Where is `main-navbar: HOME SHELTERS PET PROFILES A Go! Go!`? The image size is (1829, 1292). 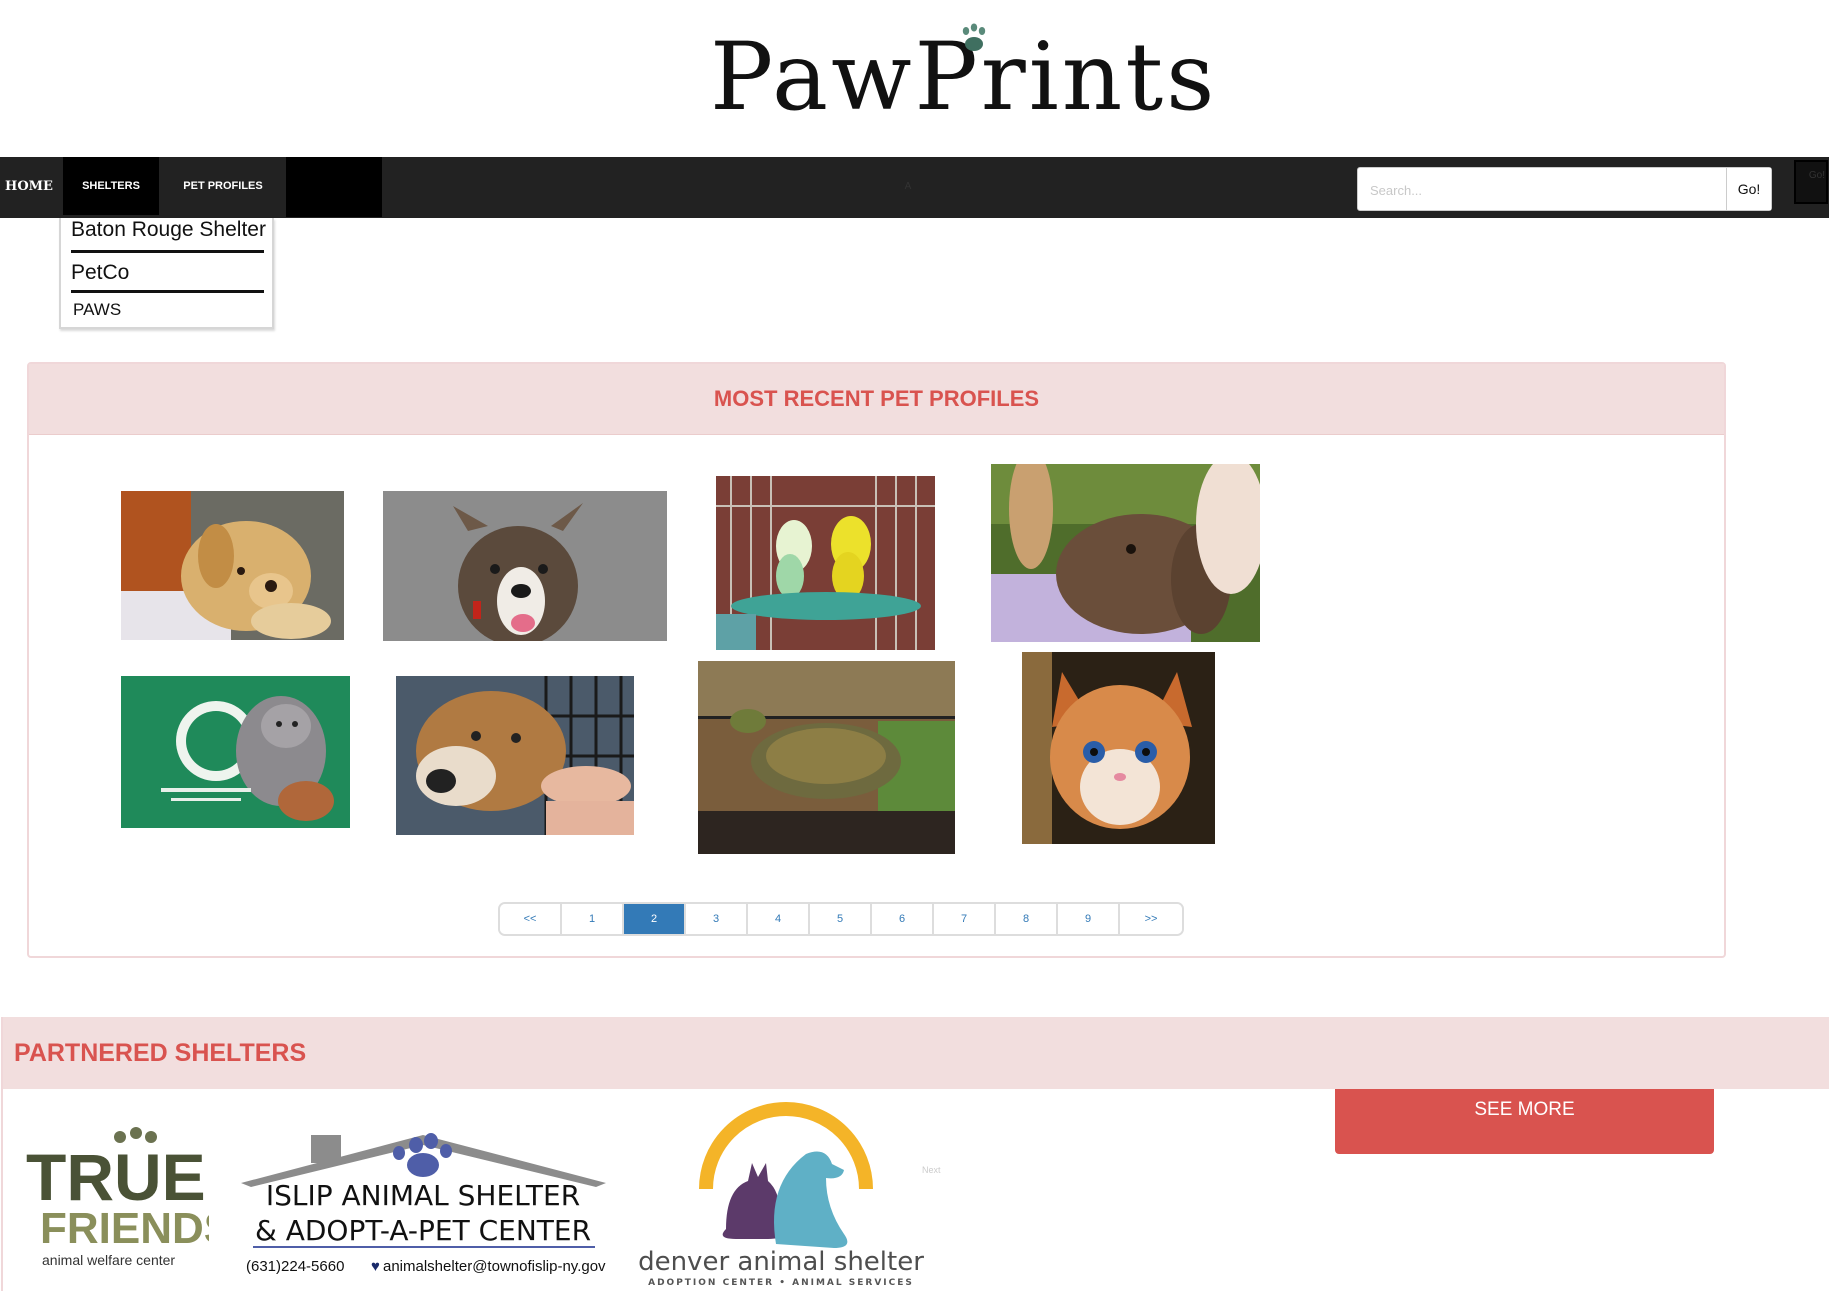
main-navbar: HOME SHELTERS PET PROFILES A Go! Go! is located at coordinates (914, 187).